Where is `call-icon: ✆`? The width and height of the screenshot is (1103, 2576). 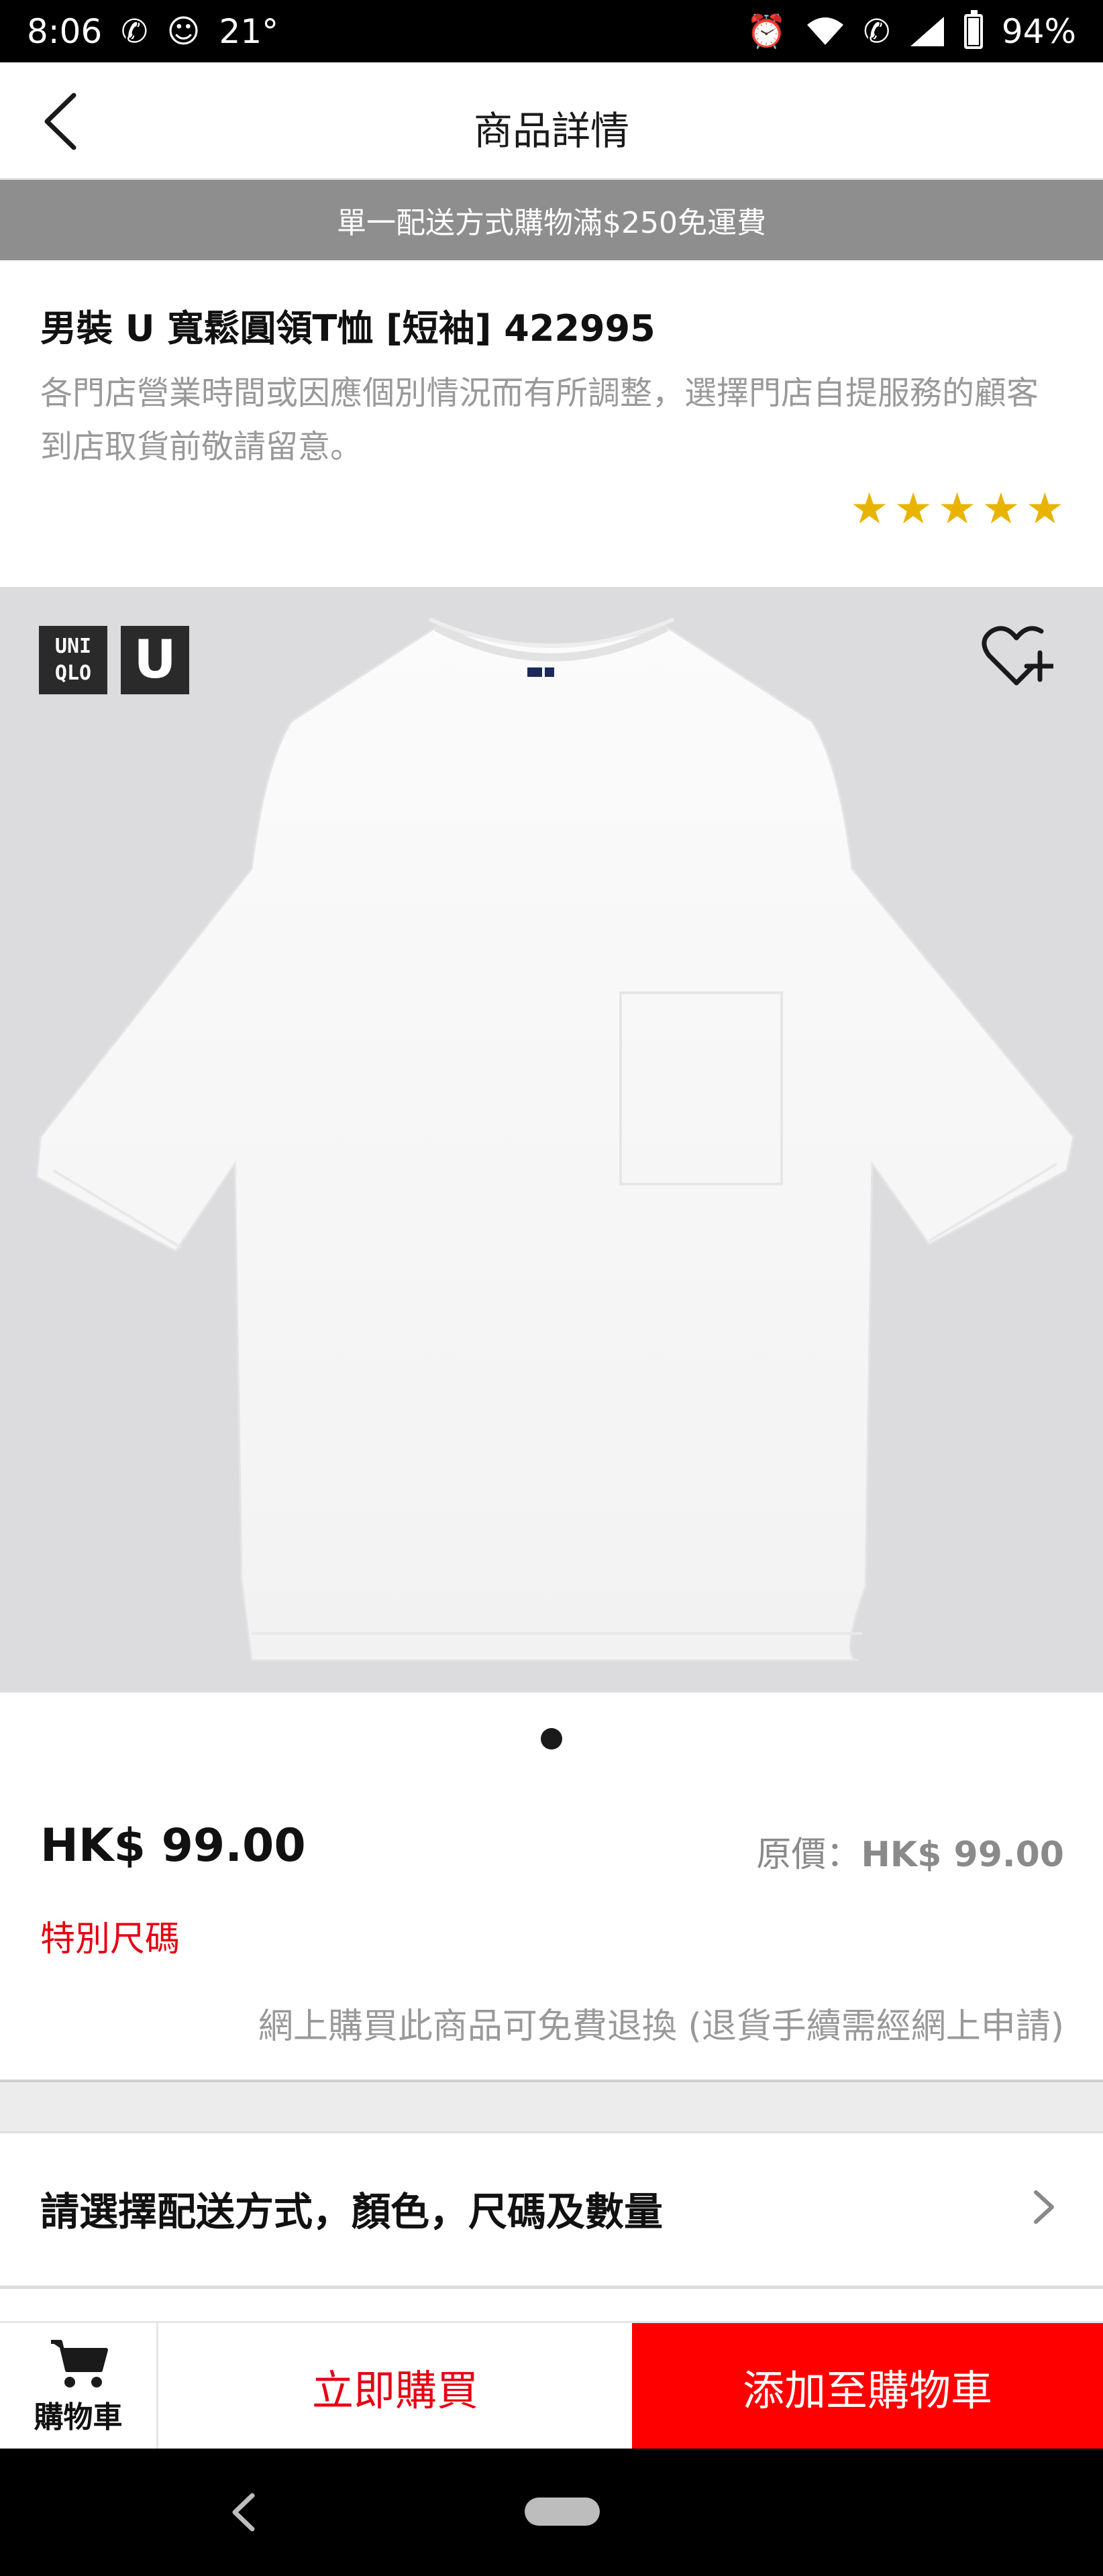 call-icon: ✆ is located at coordinates (877, 31).